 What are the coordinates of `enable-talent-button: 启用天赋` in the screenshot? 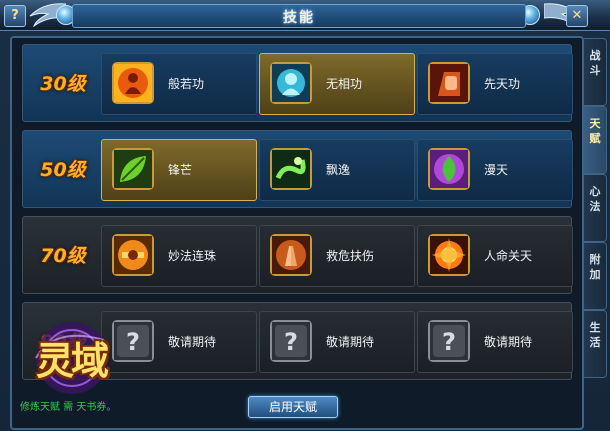 It's located at (293, 407).